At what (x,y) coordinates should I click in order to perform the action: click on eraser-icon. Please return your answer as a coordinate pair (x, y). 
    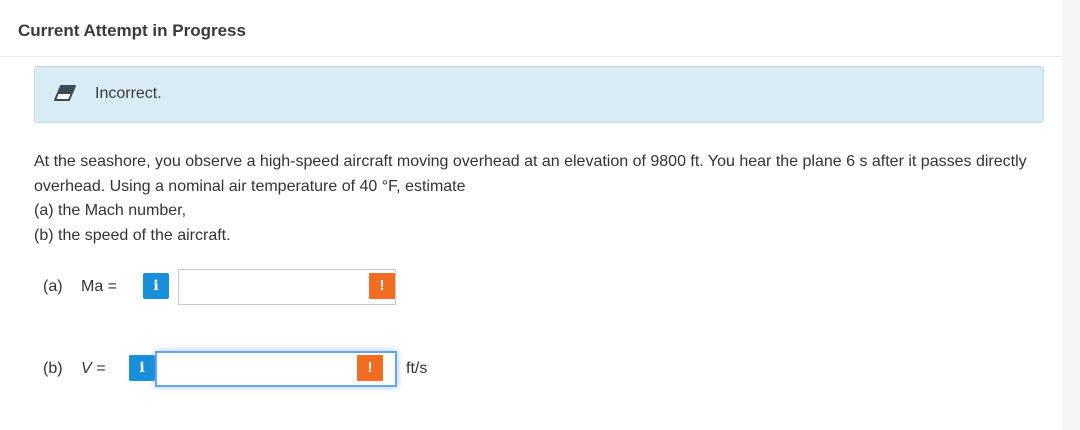
    Looking at the image, I should click on (65, 93).